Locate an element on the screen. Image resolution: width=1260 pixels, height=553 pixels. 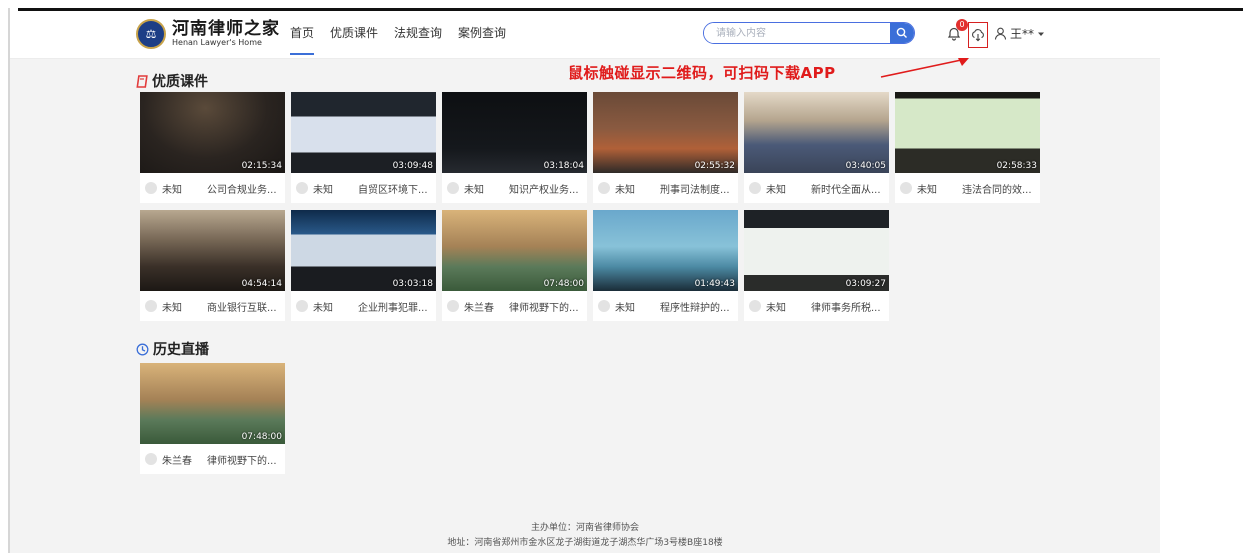
search-icon is located at coordinates (901, 32).